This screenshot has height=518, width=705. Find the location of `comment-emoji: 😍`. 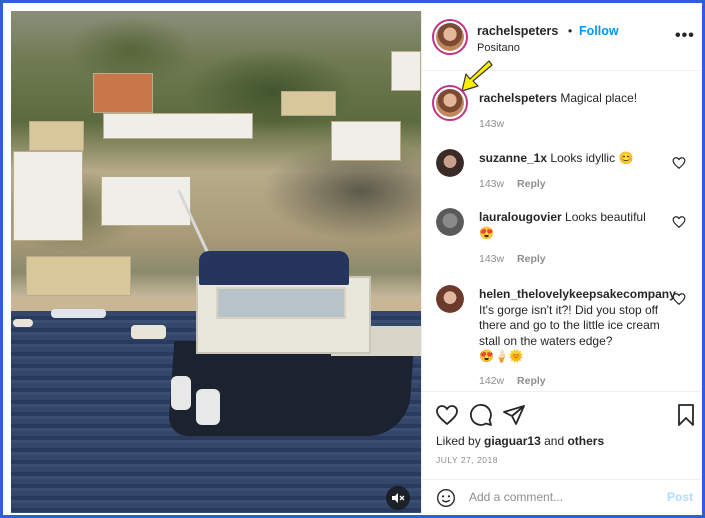

comment-emoji: 😍 is located at coordinates (486, 232).